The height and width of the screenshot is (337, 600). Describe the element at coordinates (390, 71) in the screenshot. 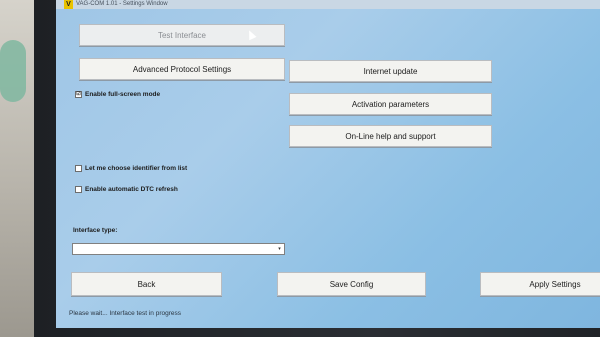

I see `internet-update-button: Internet update` at that location.